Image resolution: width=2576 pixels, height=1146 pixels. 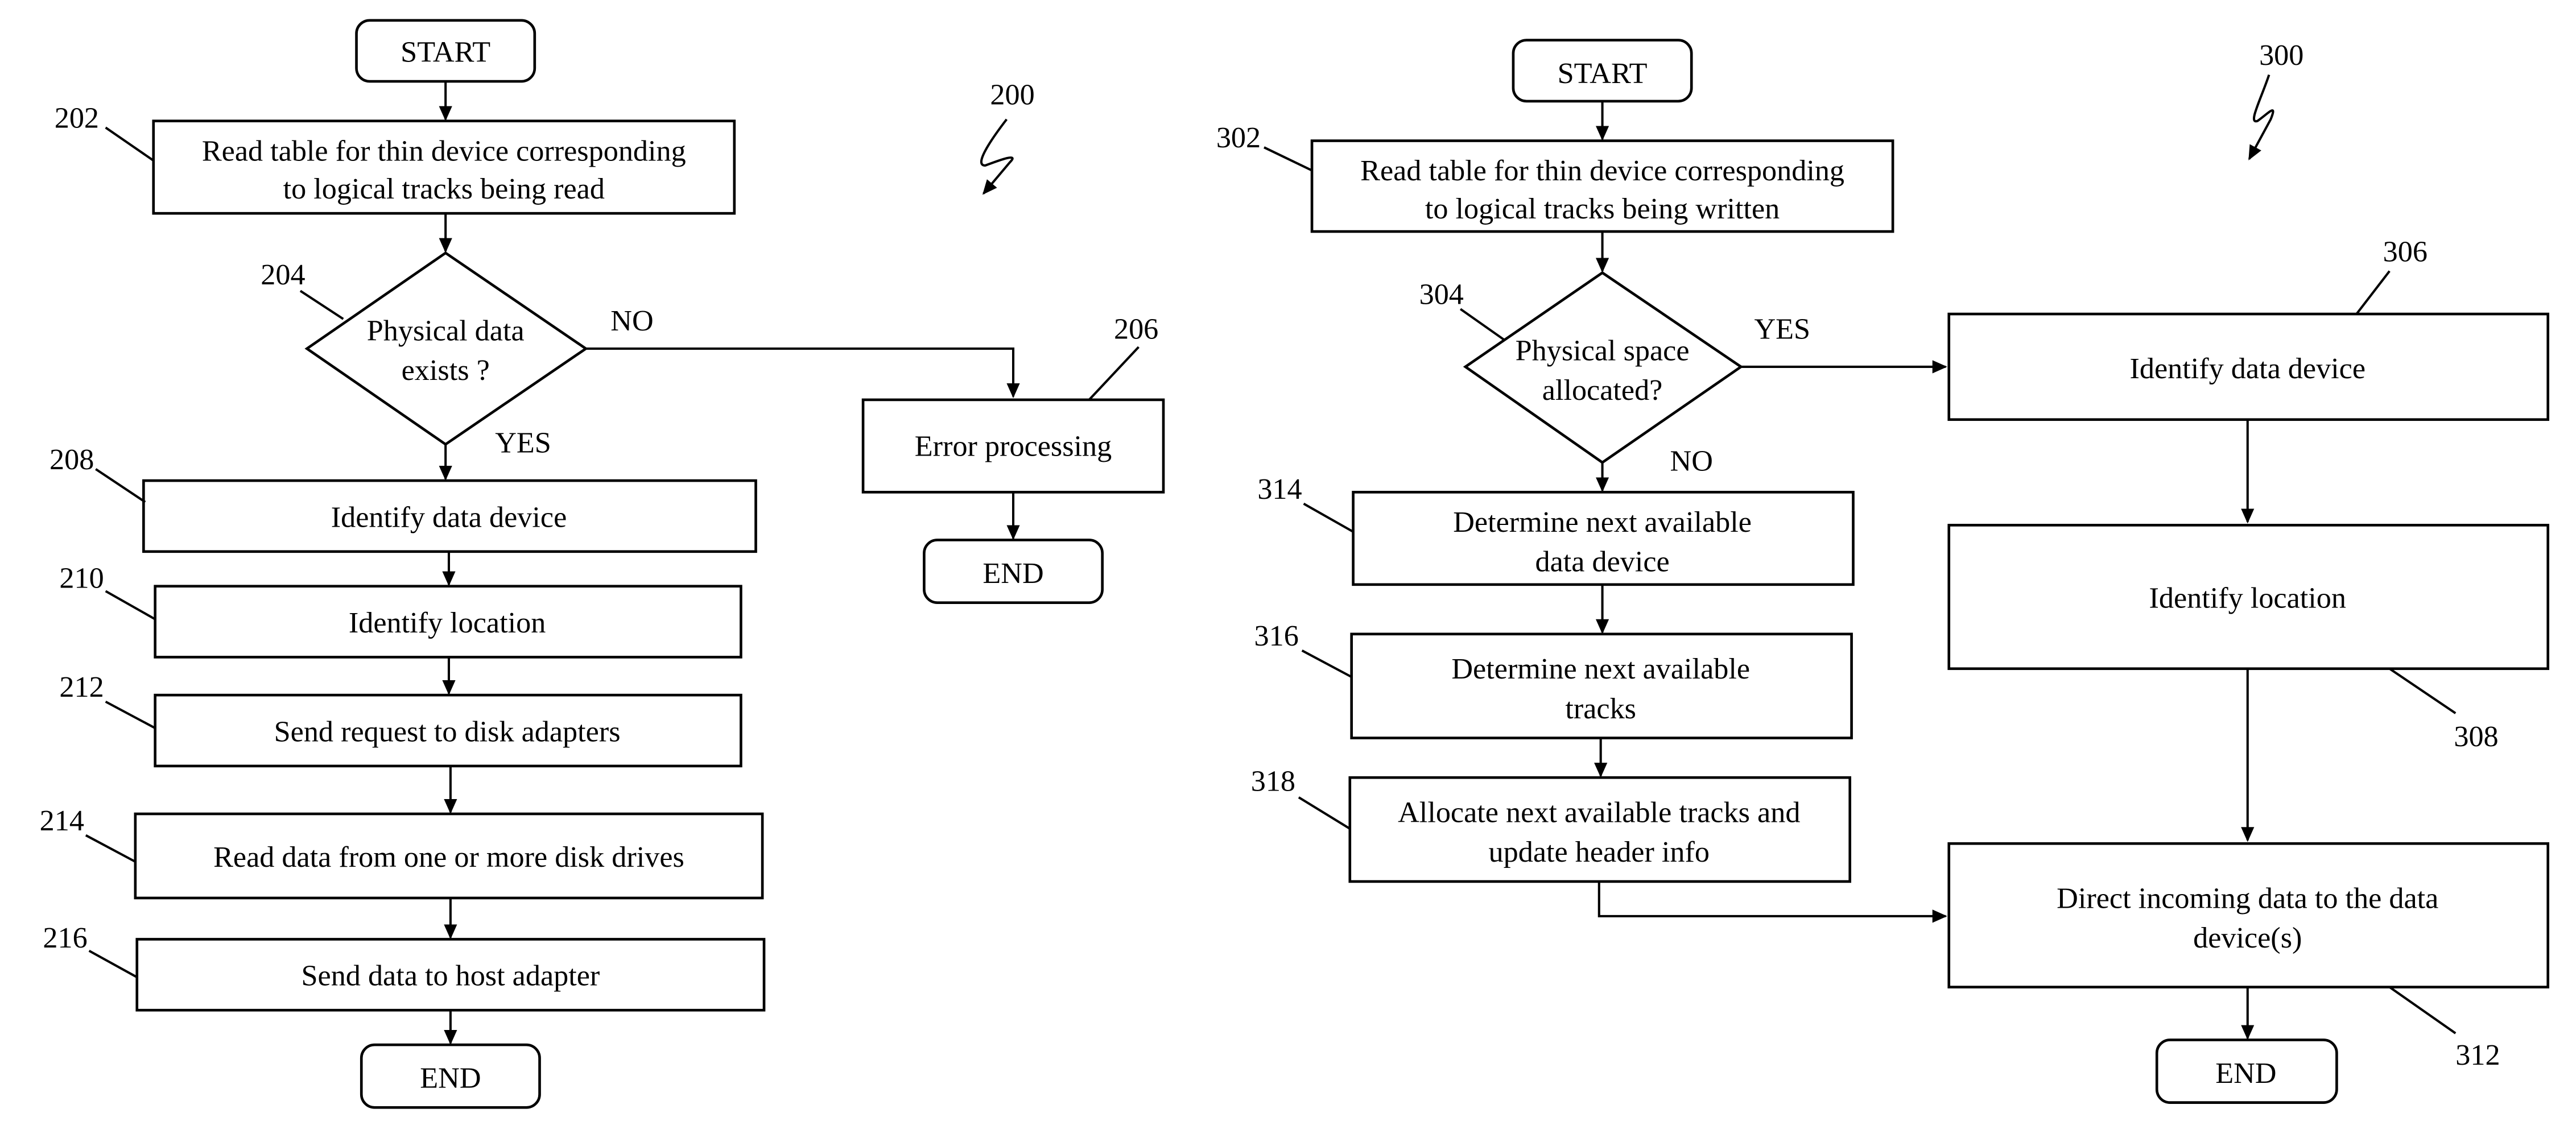 What do you see at coordinates (1602, 522) in the screenshot?
I see `step-314-line1: Determine next available` at bounding box center [1602, 522].